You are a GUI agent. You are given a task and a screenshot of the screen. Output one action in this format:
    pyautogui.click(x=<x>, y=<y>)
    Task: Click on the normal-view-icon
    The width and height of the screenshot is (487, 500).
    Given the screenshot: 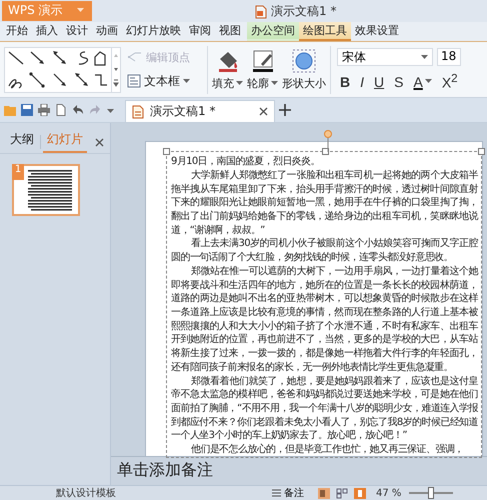 What is the action you would take?
    pyautogui.click(x=324, y=493)
    